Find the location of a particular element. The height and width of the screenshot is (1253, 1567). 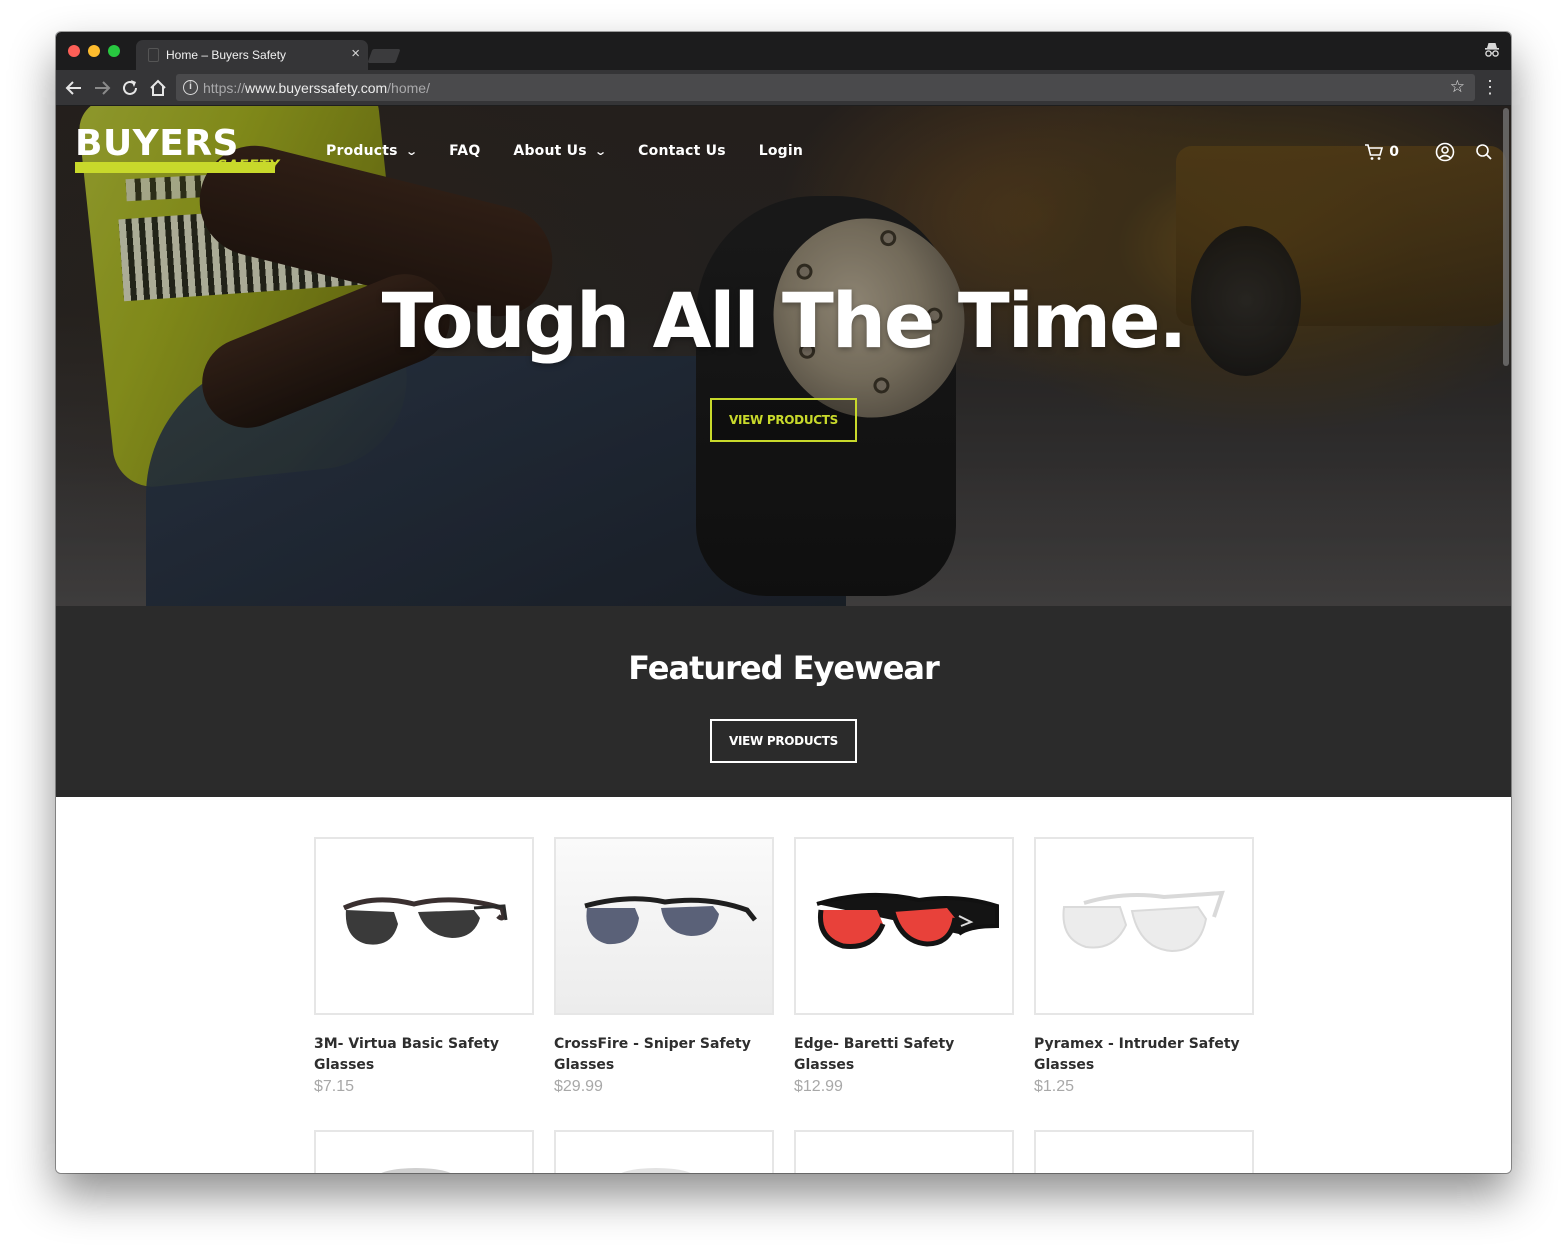

product-name: Pyramex - Intruder Safety Glasses is located at coordinates (1144, 1055).